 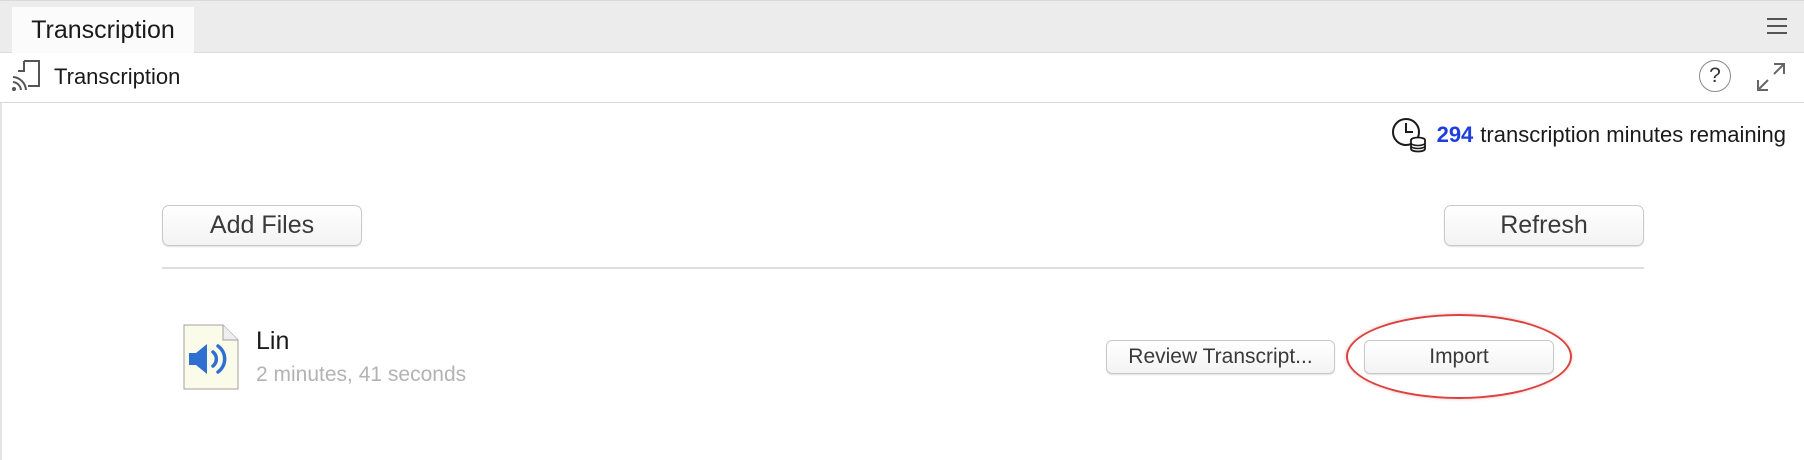 What do you see at coordinates (26, 75) in the screenshot?
I see `transcription-cast-icon` at bounding box center [26, 75].